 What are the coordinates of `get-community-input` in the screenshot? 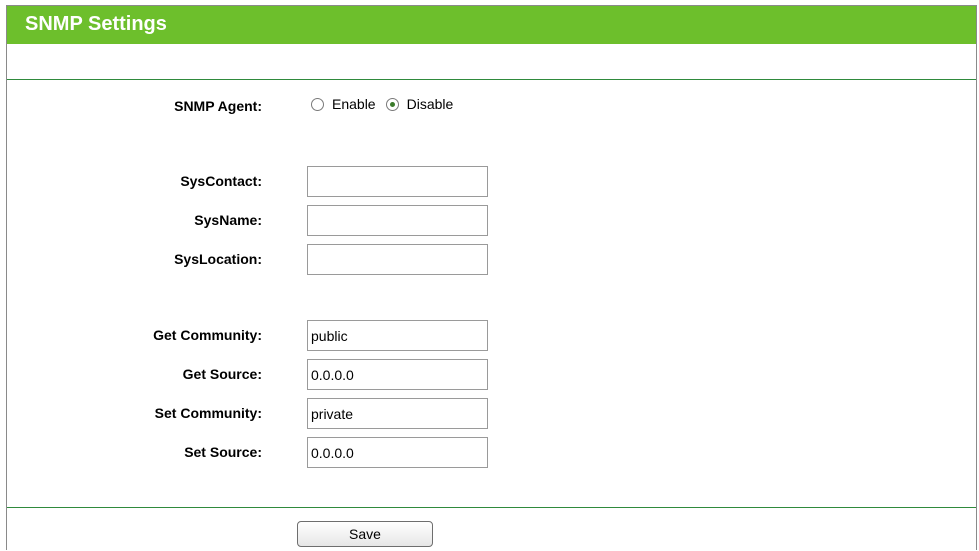 It's located at (397, 335).